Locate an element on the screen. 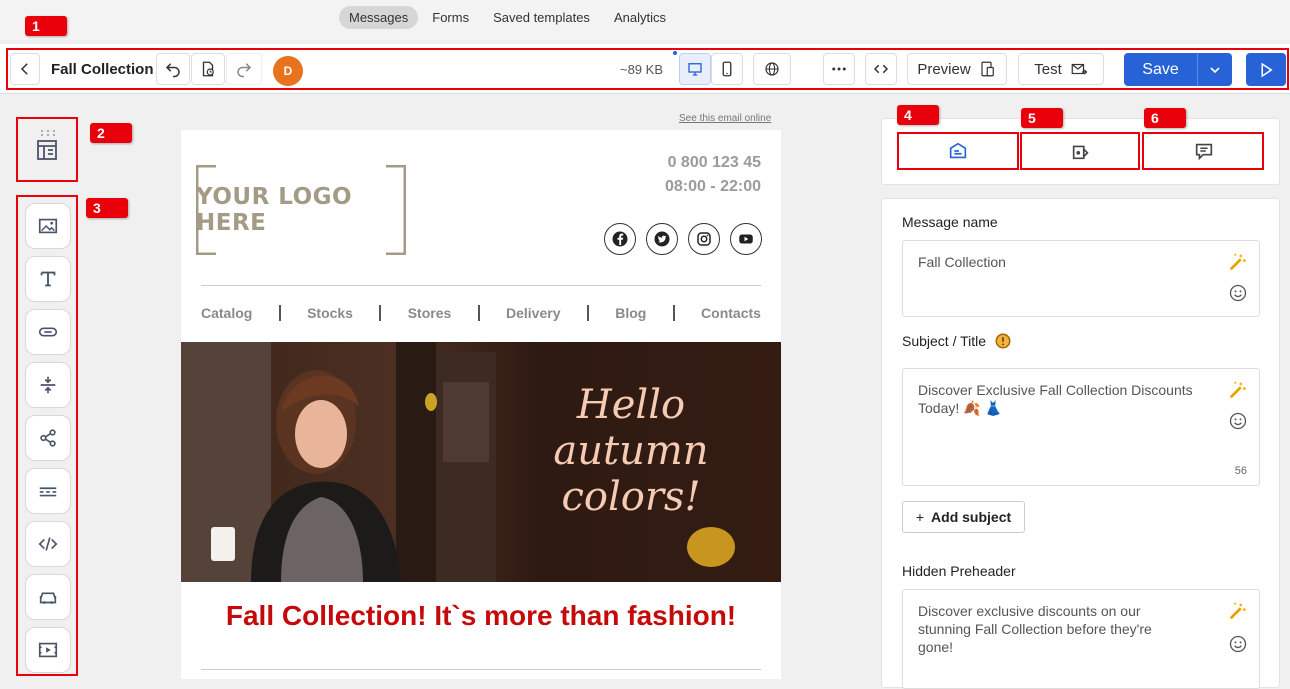 The width and height of the screenshot is (1290, 689). social-links is located at coordinates (683, 239).